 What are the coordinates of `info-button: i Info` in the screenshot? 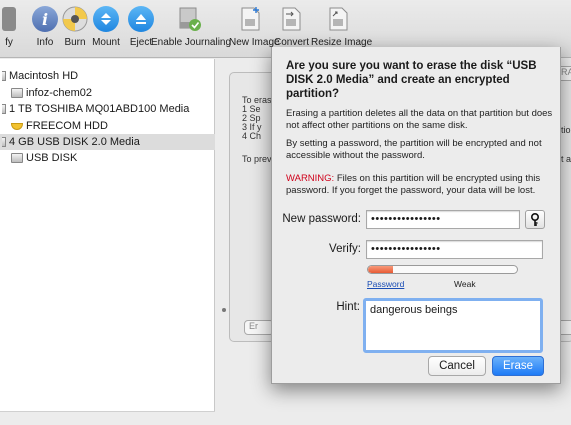 It's located at (45, 26).